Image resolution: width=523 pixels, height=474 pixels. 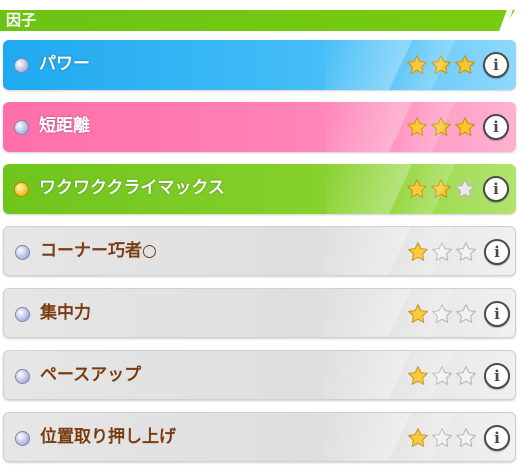 What do you see at coordinates (259, 437) in the screenshot?
I see `factor-row: 位置取り押し上げ i` at bounding box center [259, 437].